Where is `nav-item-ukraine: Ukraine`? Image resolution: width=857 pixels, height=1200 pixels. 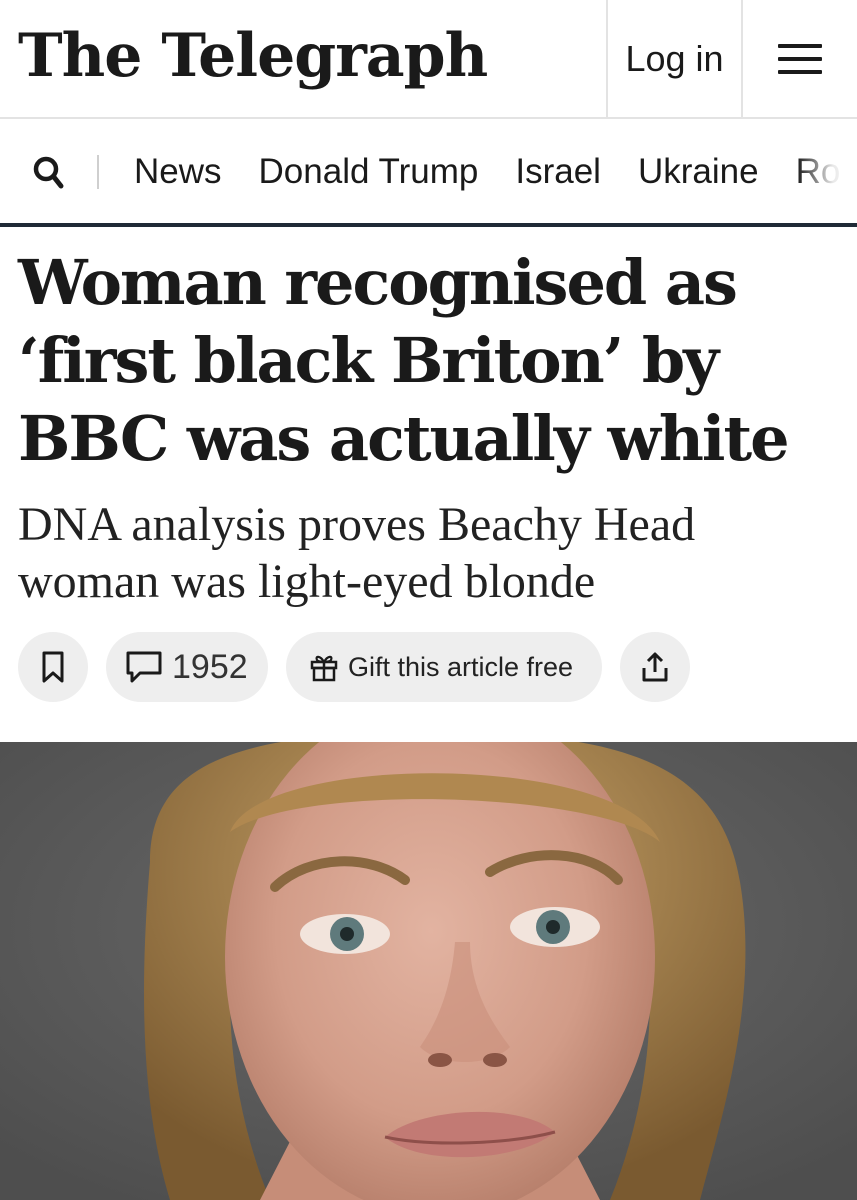
nav-item-ukraine: Ukraine is located at coordinates (698, 172).